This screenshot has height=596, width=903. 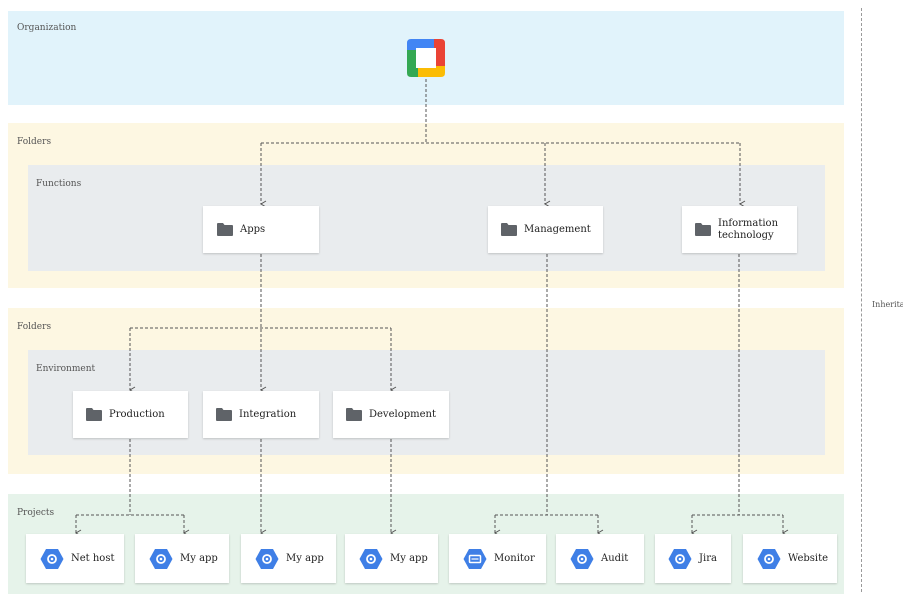 I want to click on project-label: Audit, so click(x=615, y=558).